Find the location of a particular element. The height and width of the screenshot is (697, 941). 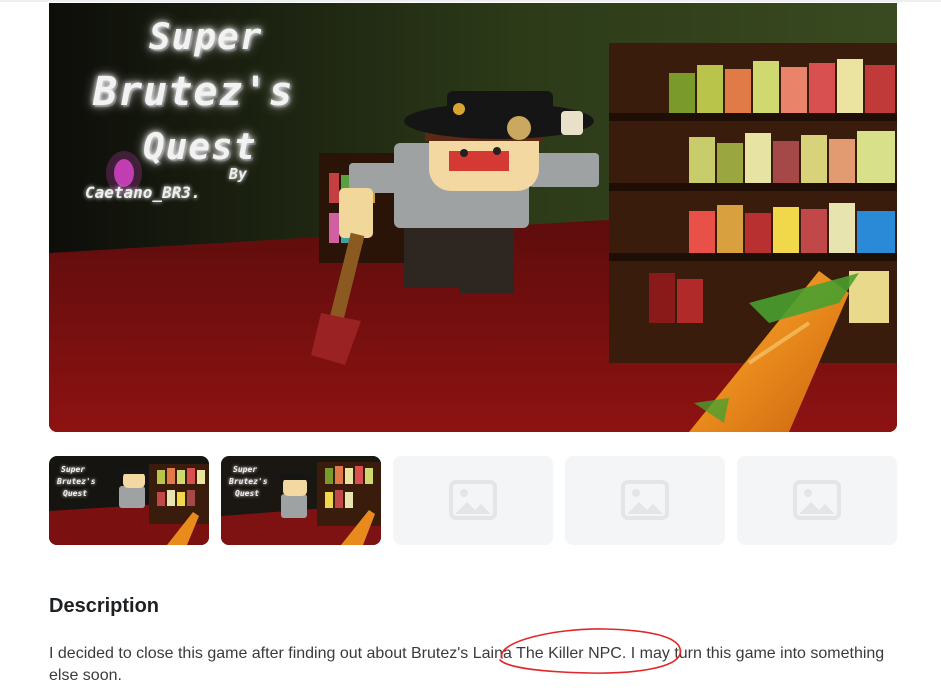

hero-credit-by: By is located at coordinates (238, 174).